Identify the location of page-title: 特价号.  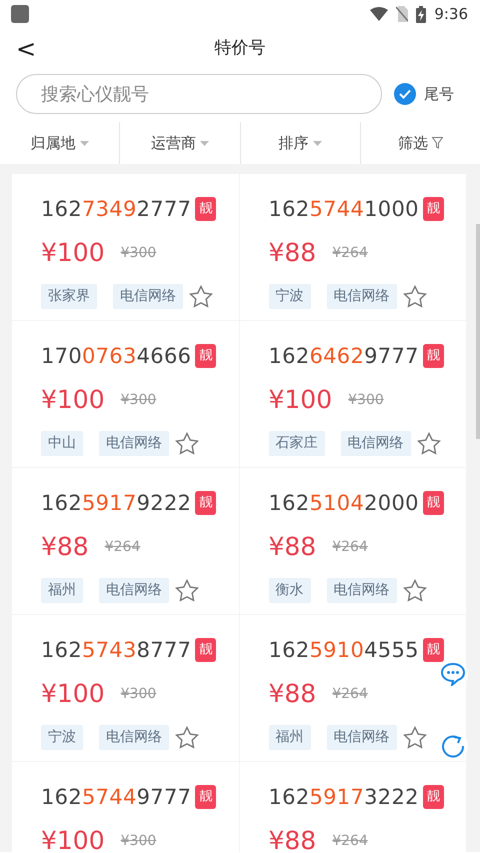
(240, 48).